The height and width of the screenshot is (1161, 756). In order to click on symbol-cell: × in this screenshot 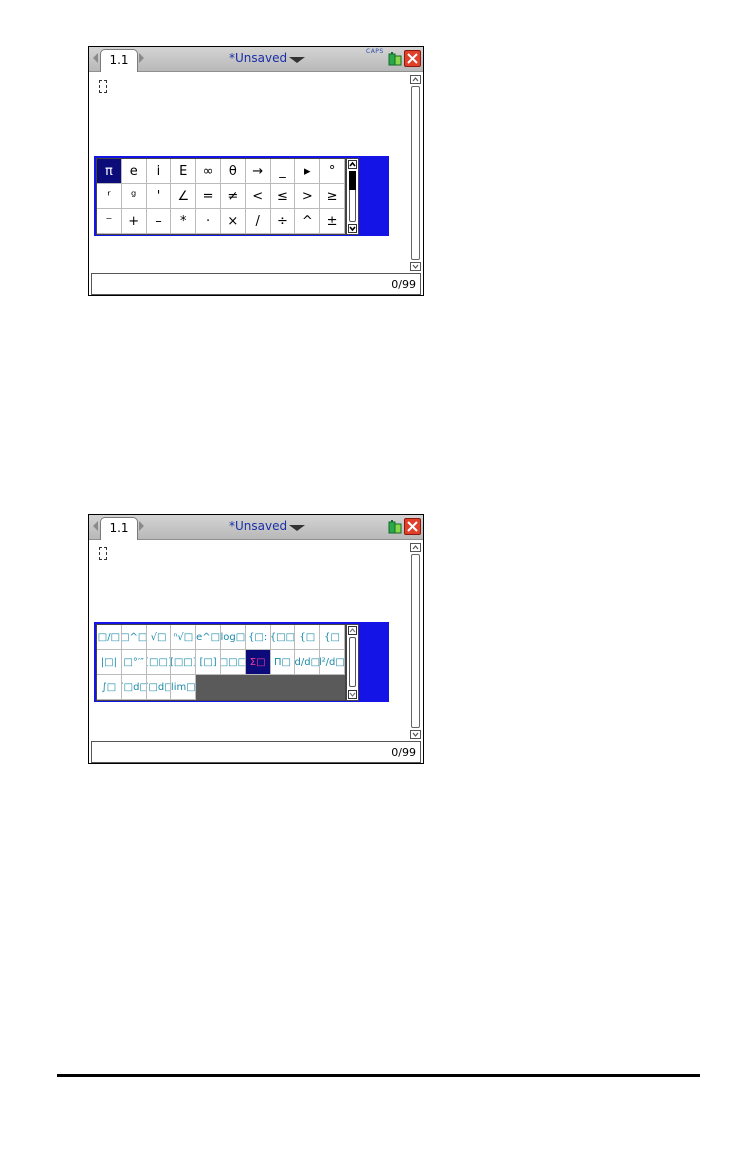, I will do `click(233, 221)`.